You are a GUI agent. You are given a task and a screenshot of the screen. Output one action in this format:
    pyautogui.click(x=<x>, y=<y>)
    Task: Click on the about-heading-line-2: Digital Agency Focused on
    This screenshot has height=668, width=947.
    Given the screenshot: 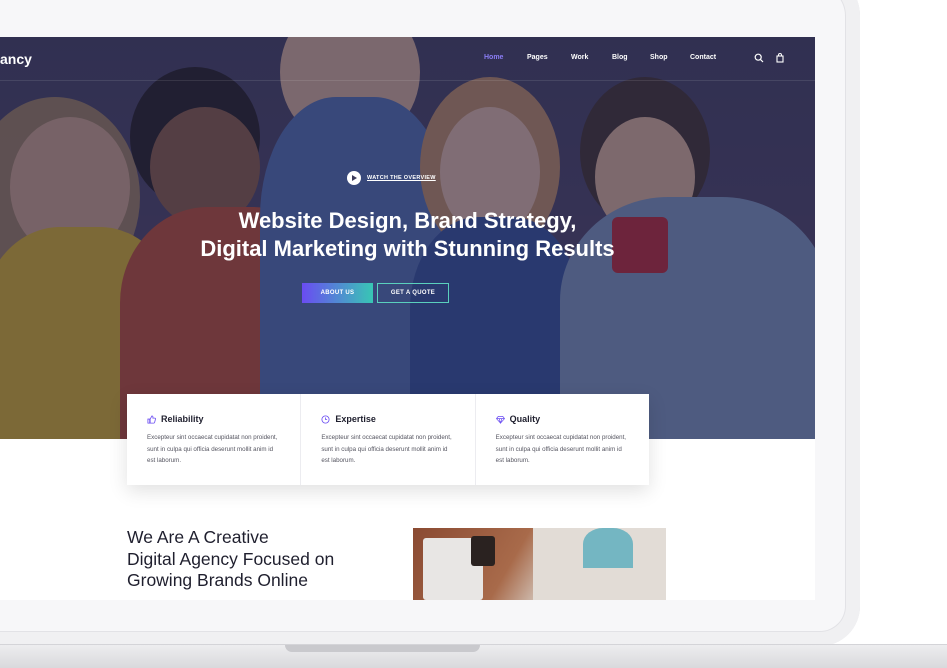 What is the action you would take?
    pyautogui.click(x=231, y=558)
    